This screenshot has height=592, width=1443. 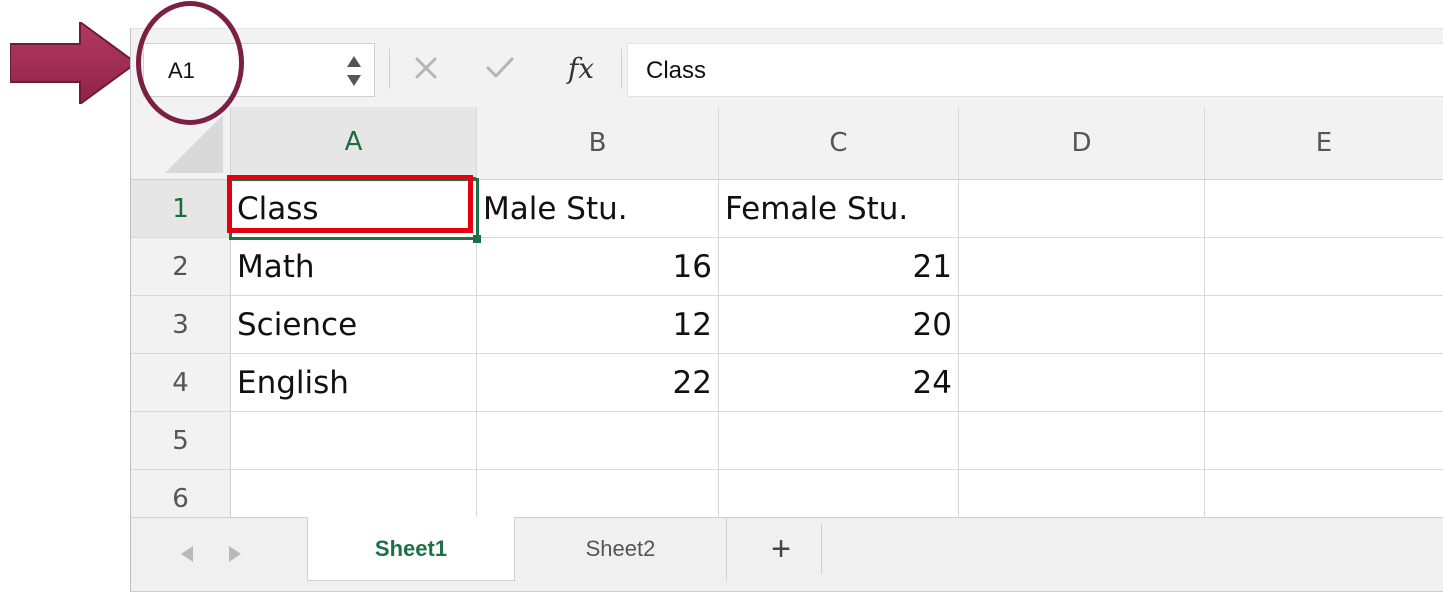 I want to click on add-sheet-button: +, so click(x=781, y=549).